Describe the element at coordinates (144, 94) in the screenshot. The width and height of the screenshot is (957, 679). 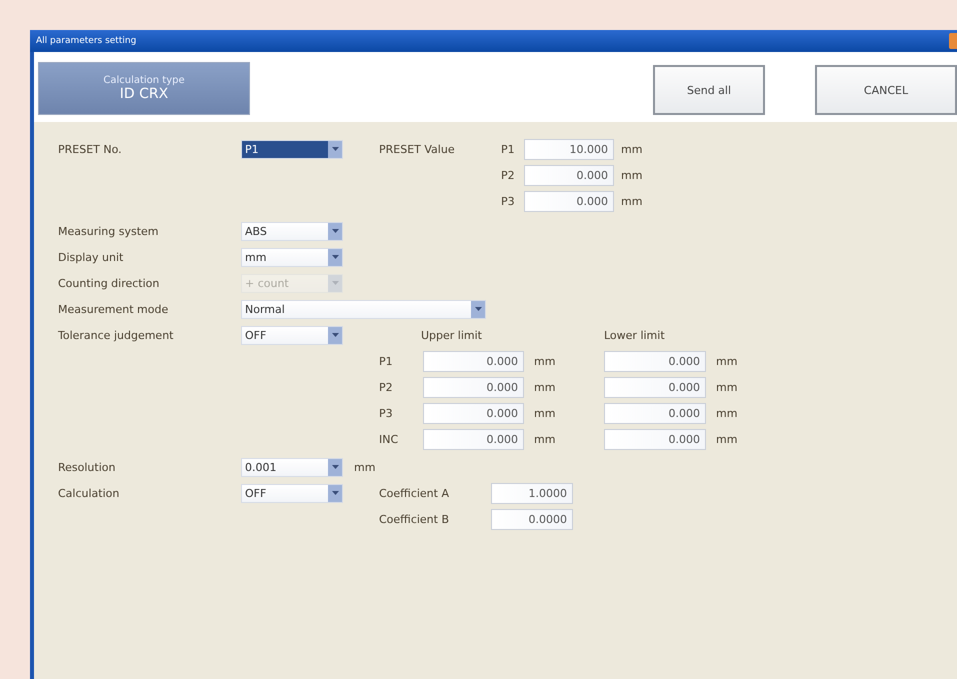
I see `calculation-type-value: ID CRX` at that location.